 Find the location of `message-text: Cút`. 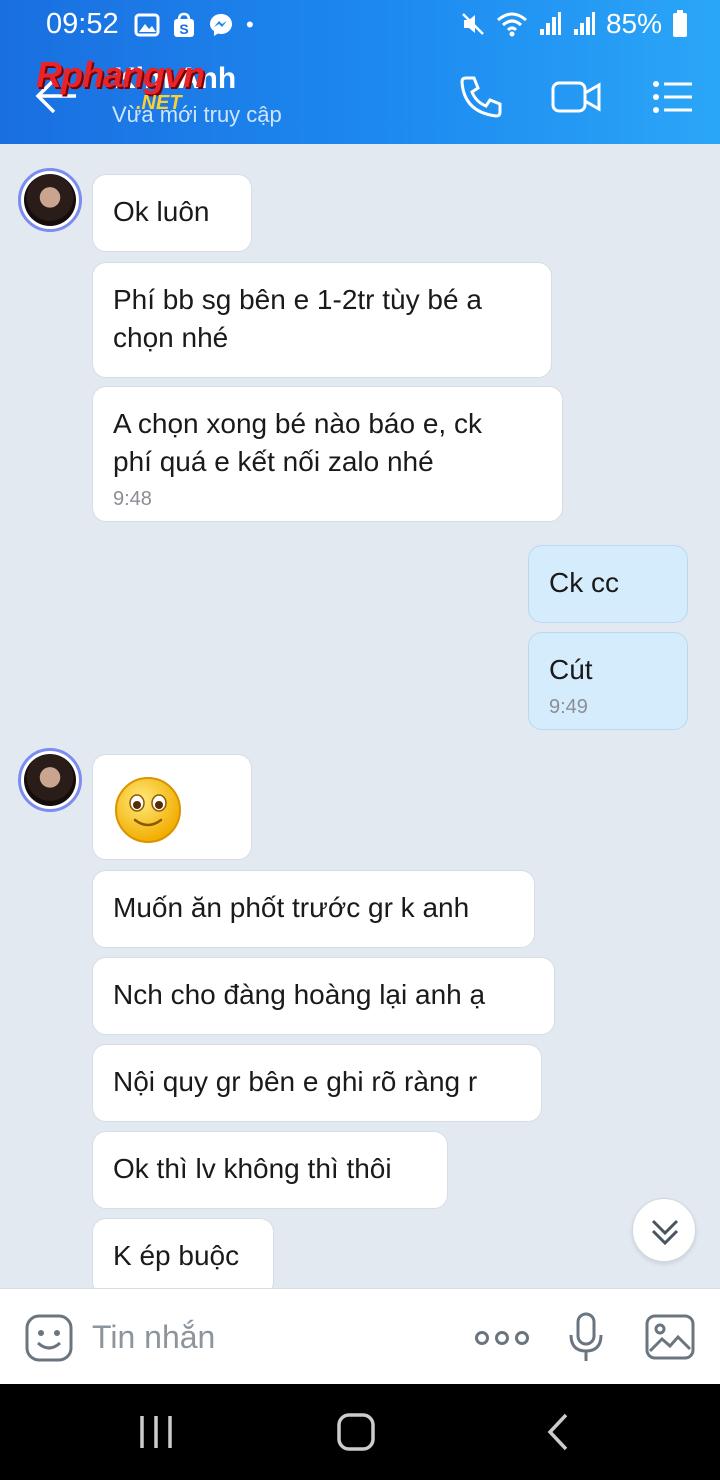

message-text: Cút is located at coordinates (571, 669).